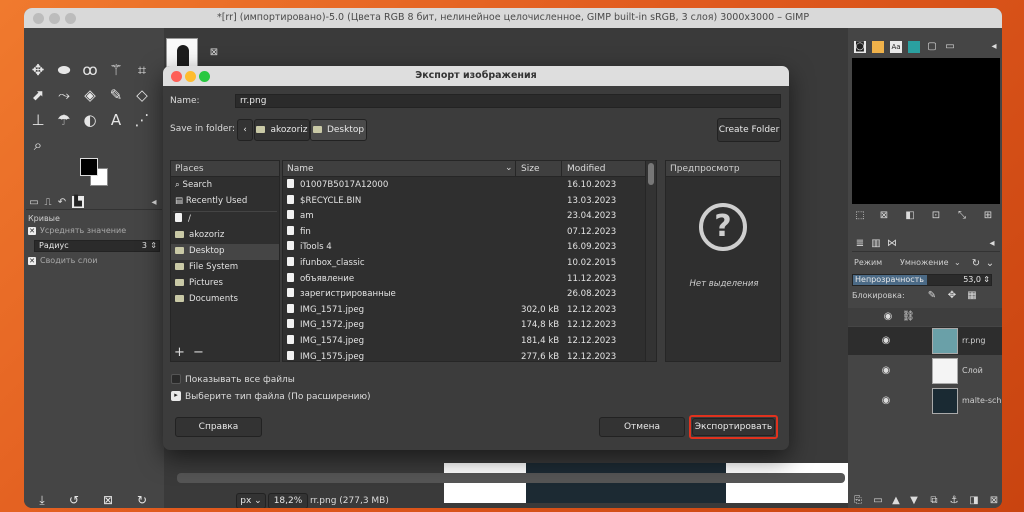 This screenshot has width=1024, height=512. Describe the element at coordinates (878, 47) in the screenshot. I see `color-tab-icon` at that location.